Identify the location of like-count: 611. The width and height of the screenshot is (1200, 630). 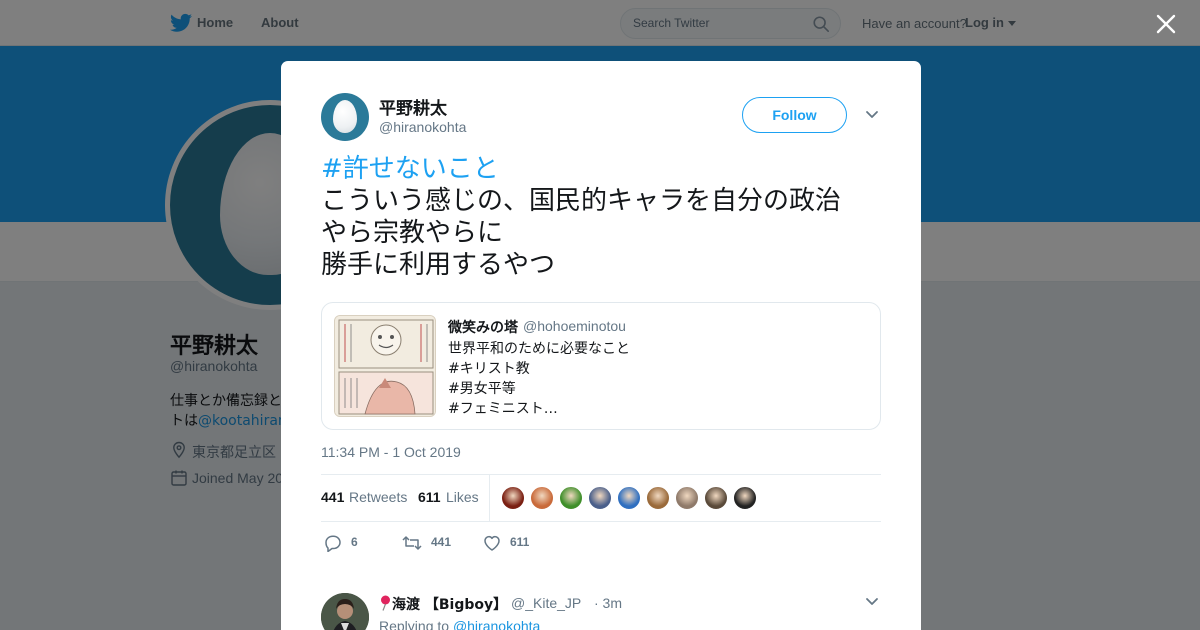
(520, 542).